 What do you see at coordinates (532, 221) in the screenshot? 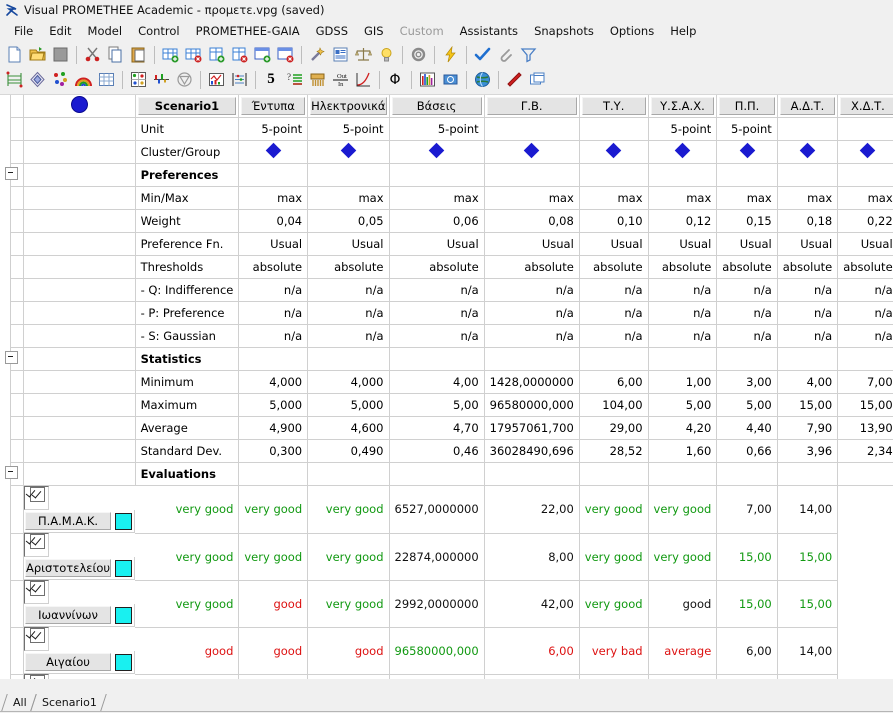
I see `value-cell: 0,08` at bounding box center [532, 221].